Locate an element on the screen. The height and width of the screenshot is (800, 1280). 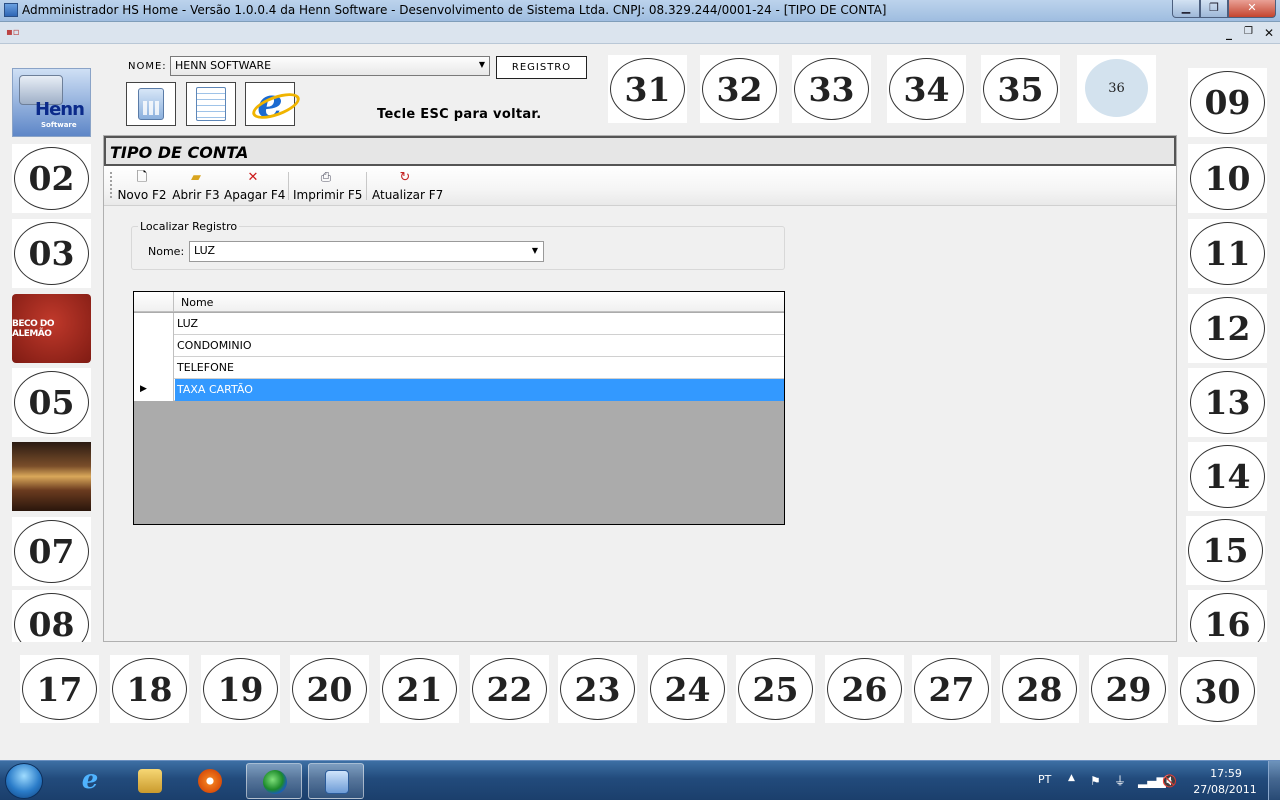
tile-08: 08 is located at coordinates (51, 616).